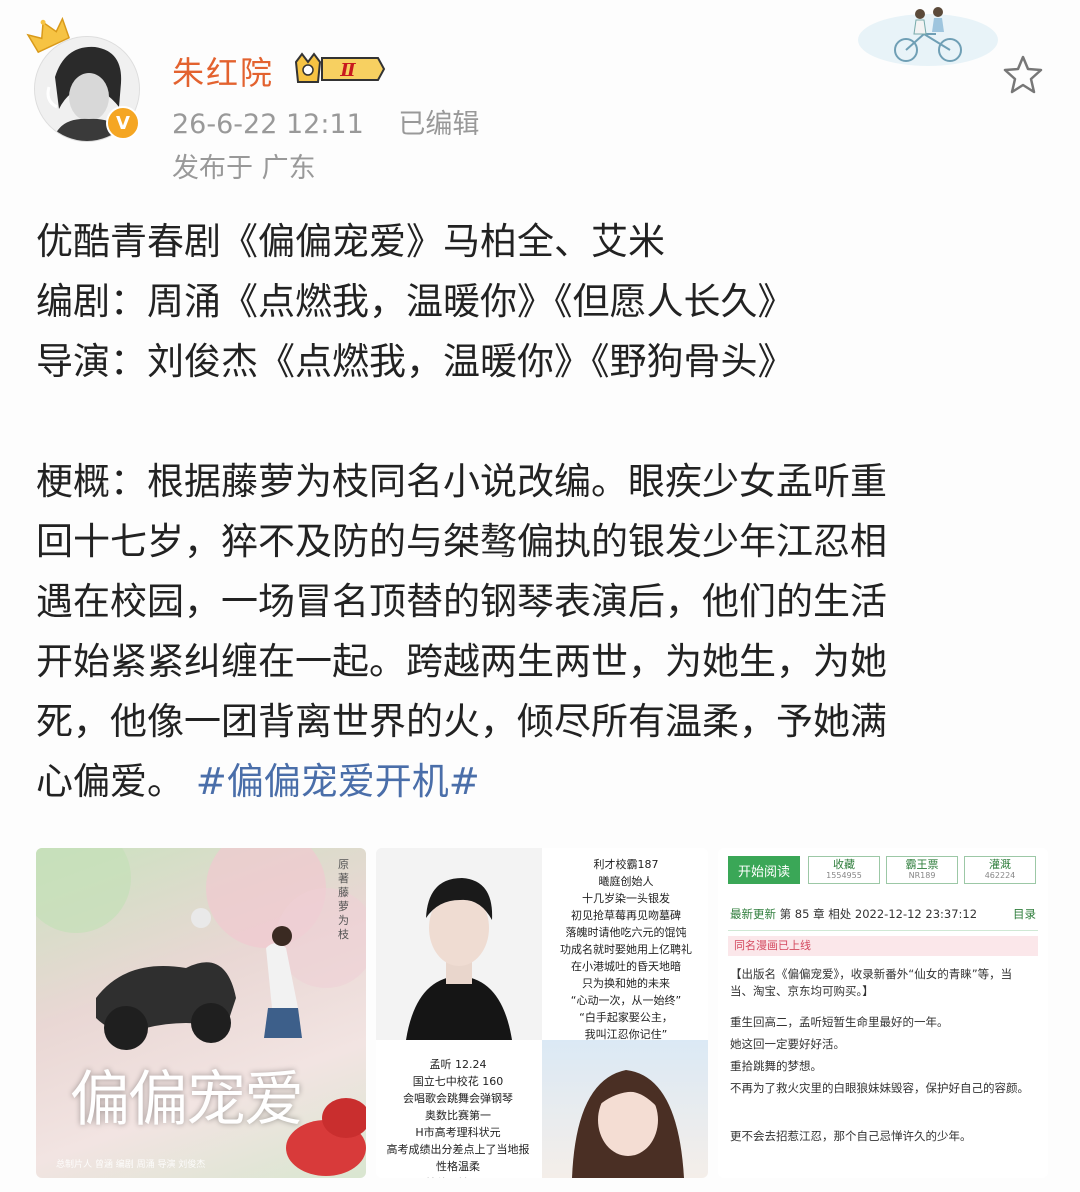  Describe the element at coordinates (764, 870) in the screenshot. I see `start-reading-button: 开始阅读` at that location.